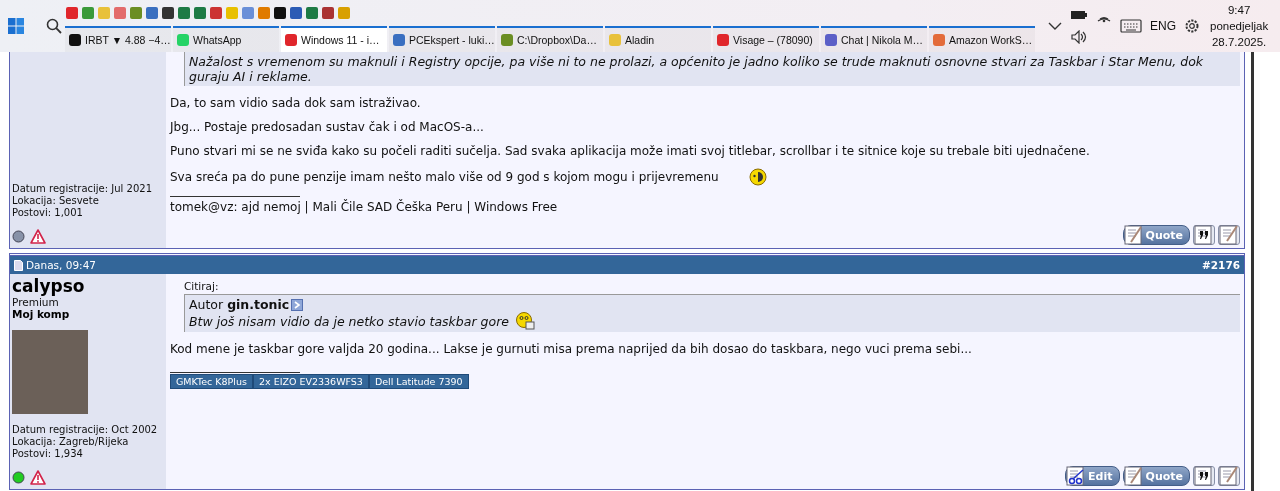  Describe the element at coordinates (54, 26) in the screenshot. I see `search-icon` at that location.